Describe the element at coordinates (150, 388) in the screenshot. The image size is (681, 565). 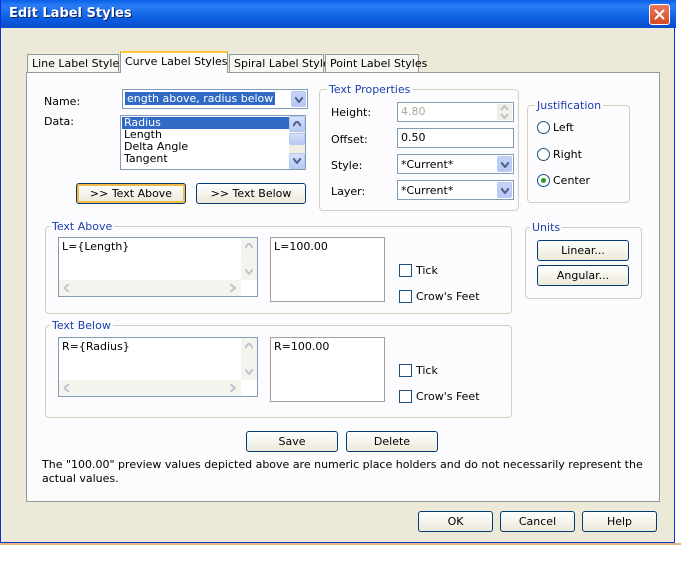
I see `text-below-hscrollbar` at that location.